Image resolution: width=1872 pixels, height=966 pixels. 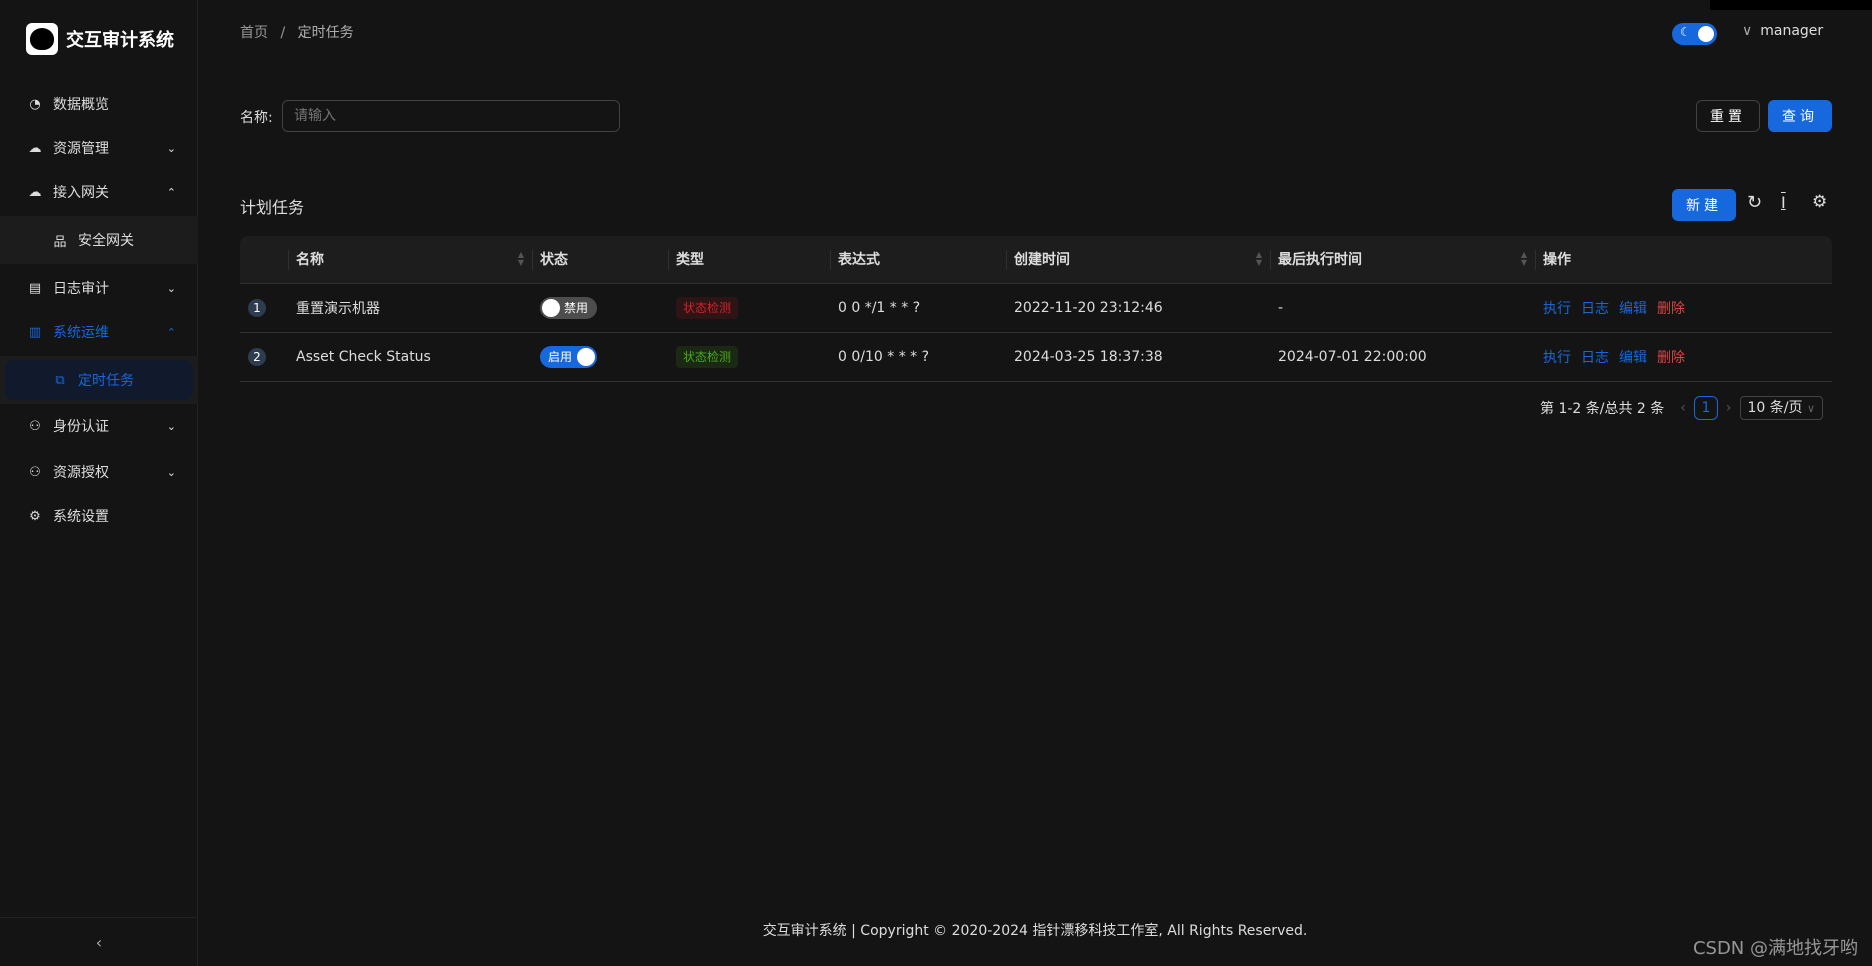 I want to click on cat-logo-icon, so click(x=42, y=39).